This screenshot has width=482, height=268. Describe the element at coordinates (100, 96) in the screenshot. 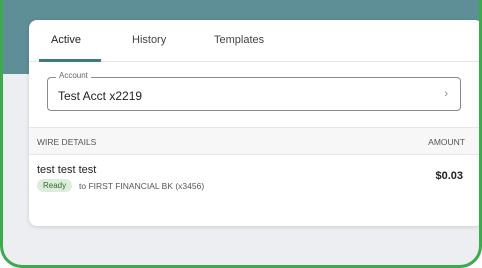

I see `account-value: Test Acct x2219` at that location.